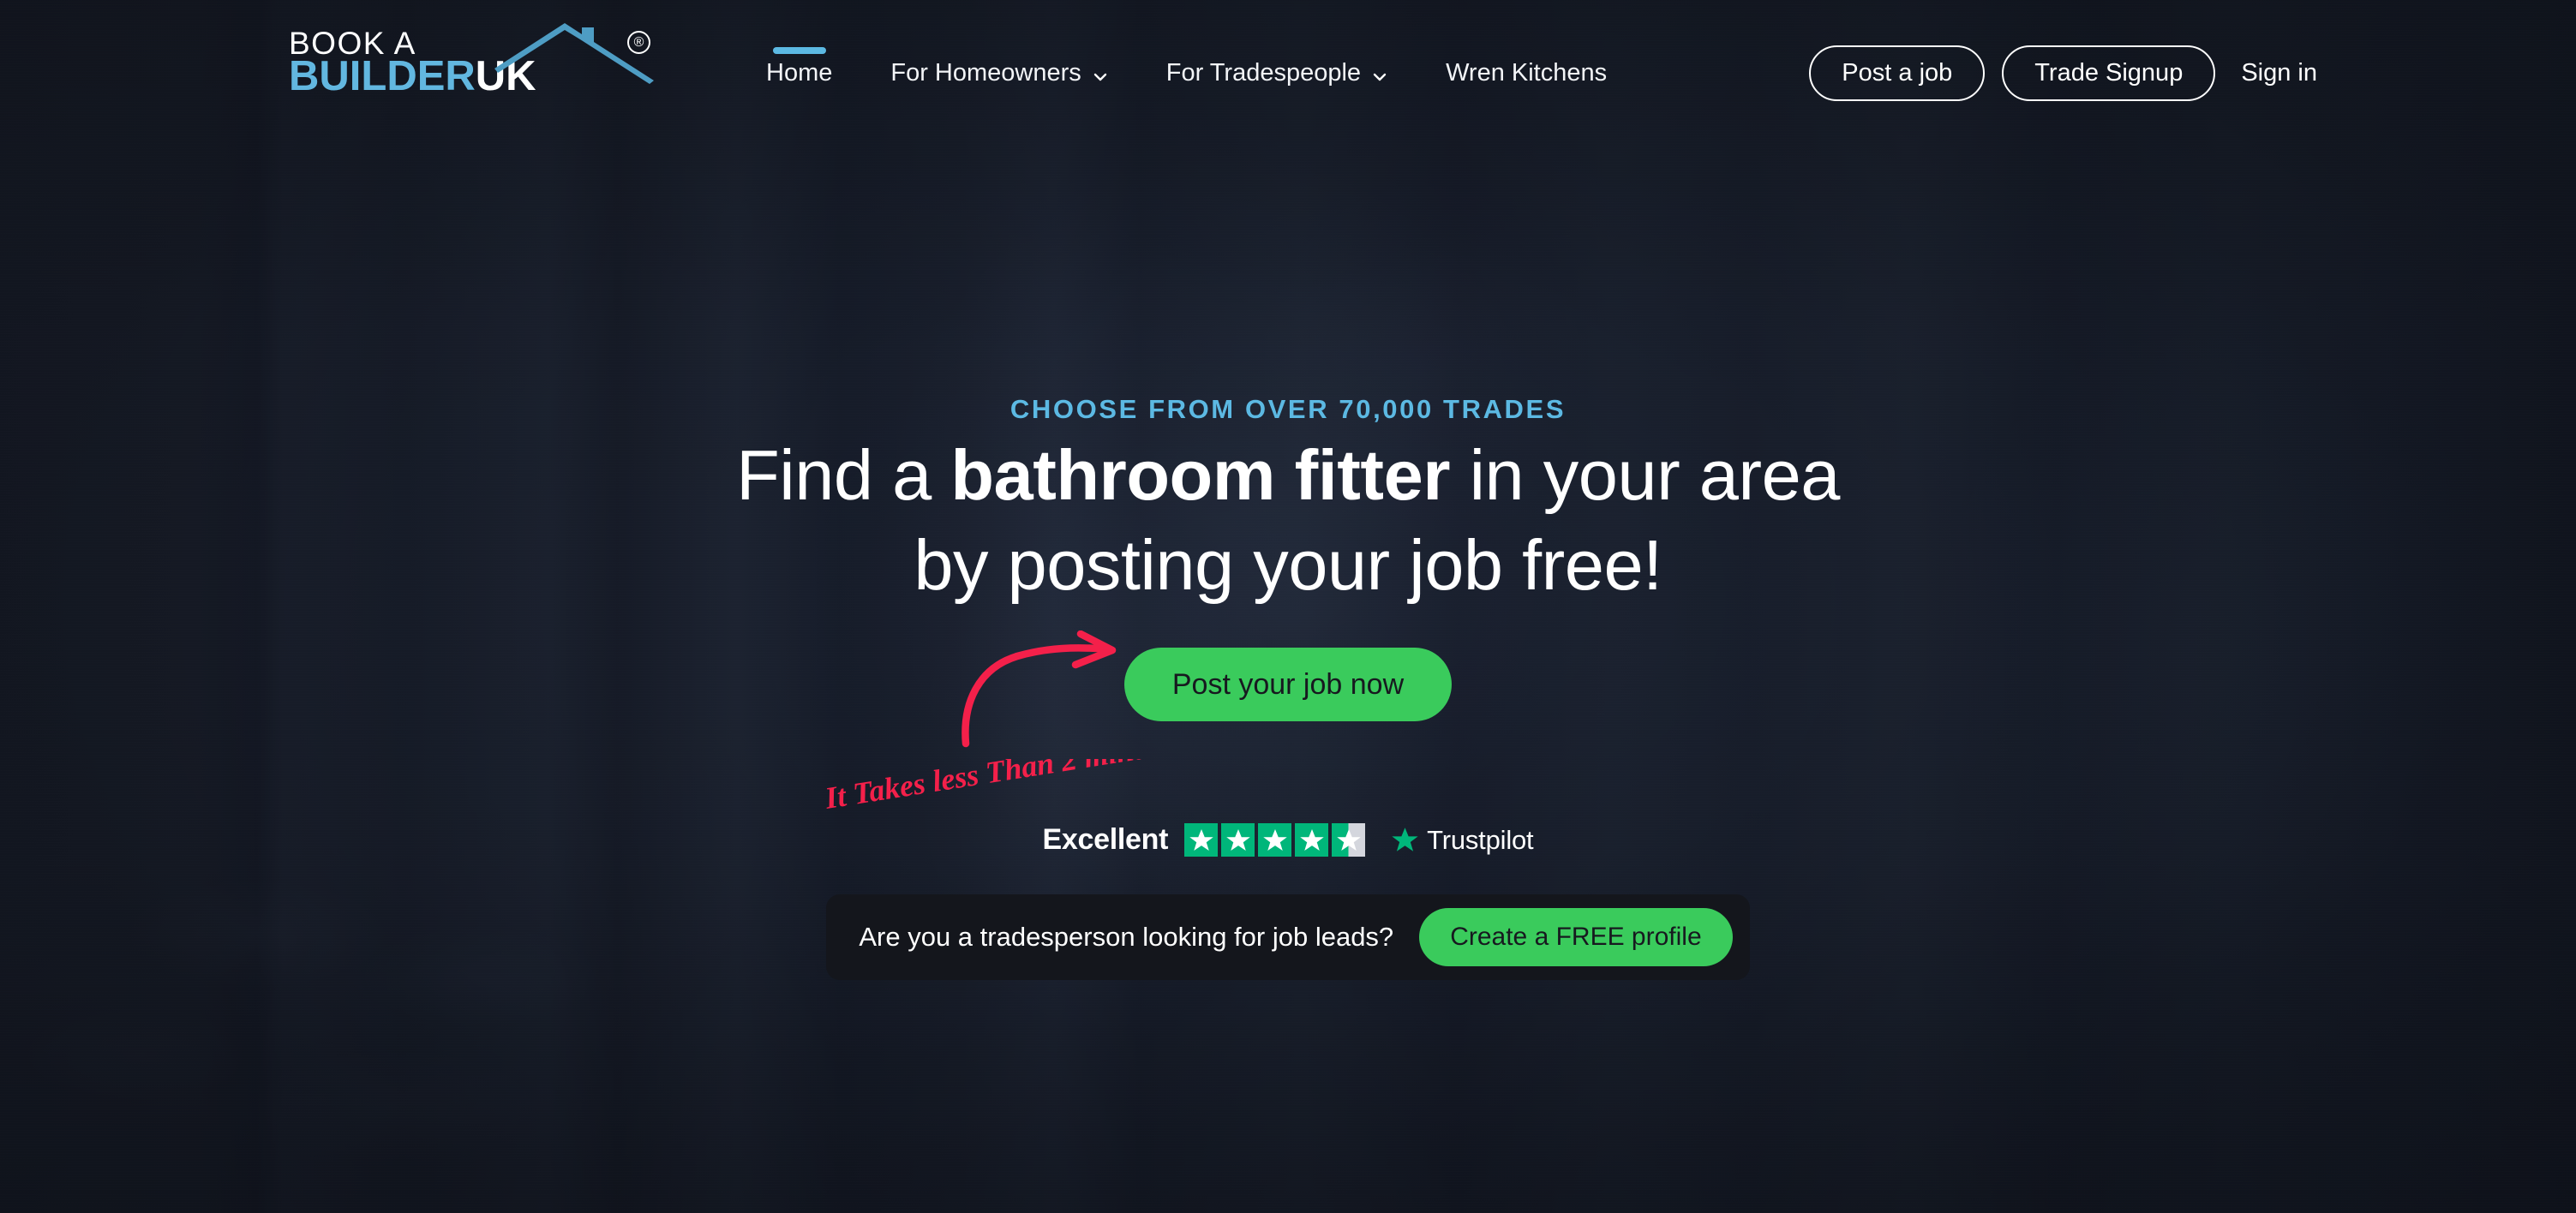  What do you see at coordinates (382, 76) in the screenshot?
I see `logo-text-builder: BUILDER` at bounding box center [382, 76].